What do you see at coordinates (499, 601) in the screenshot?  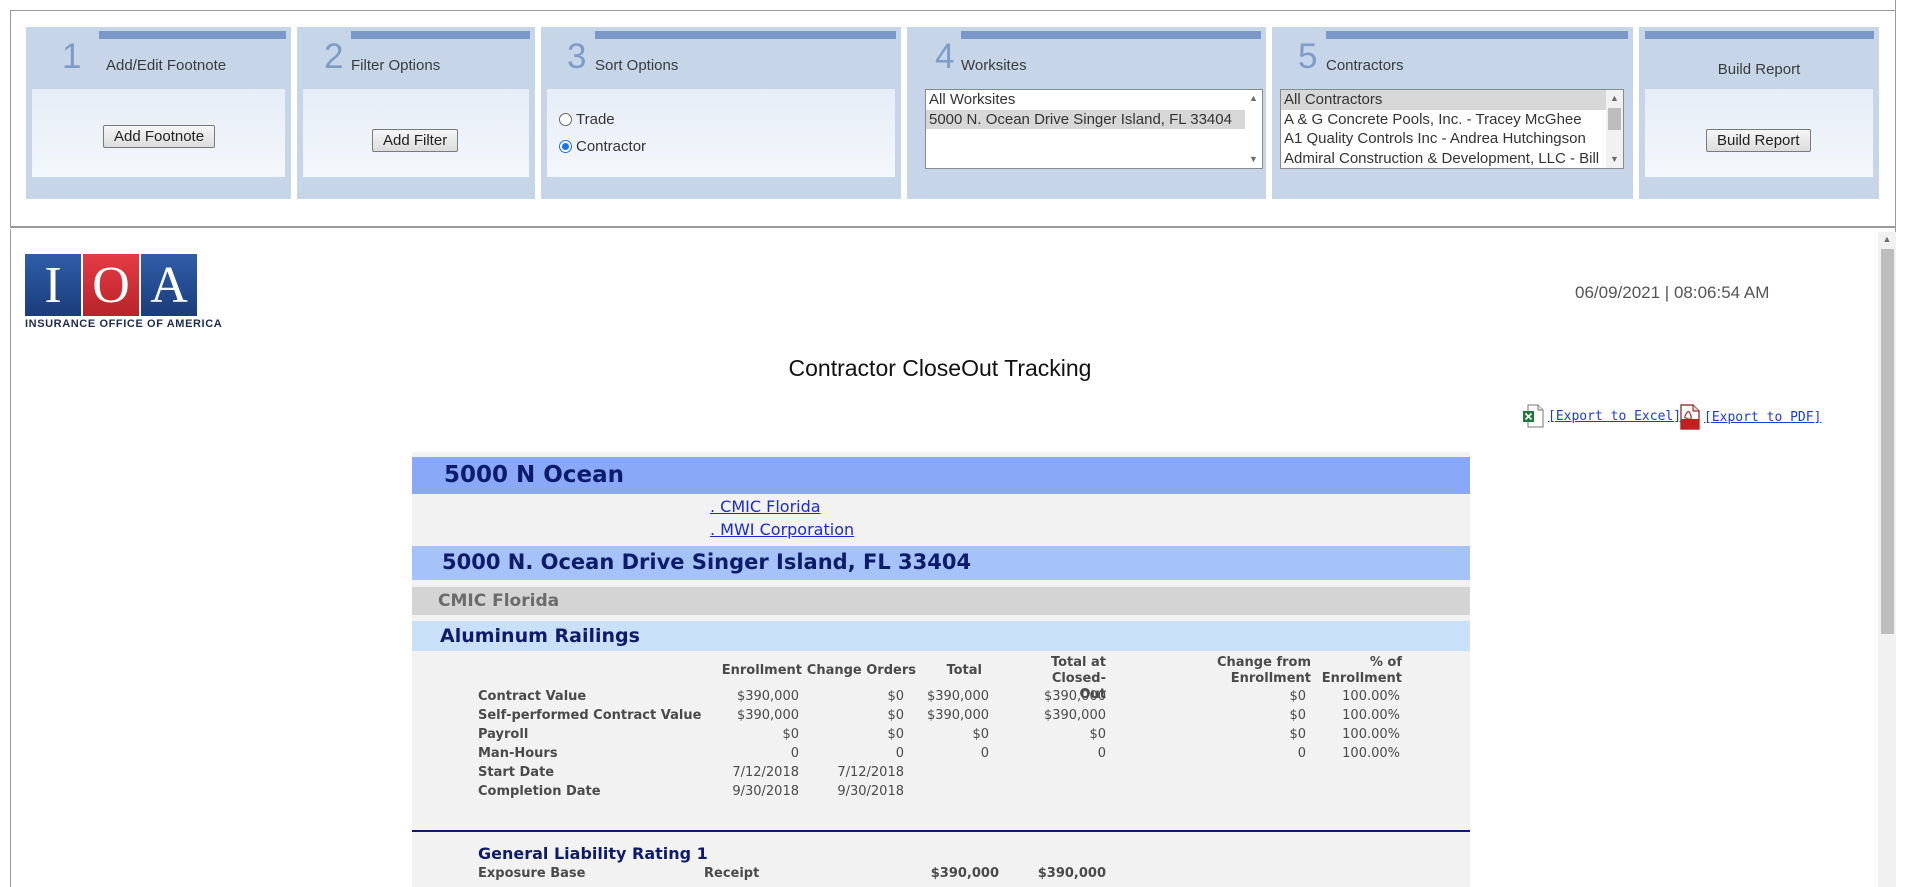 I see `contractor-name: CMIC Florida` at bounding box center [499, 601].